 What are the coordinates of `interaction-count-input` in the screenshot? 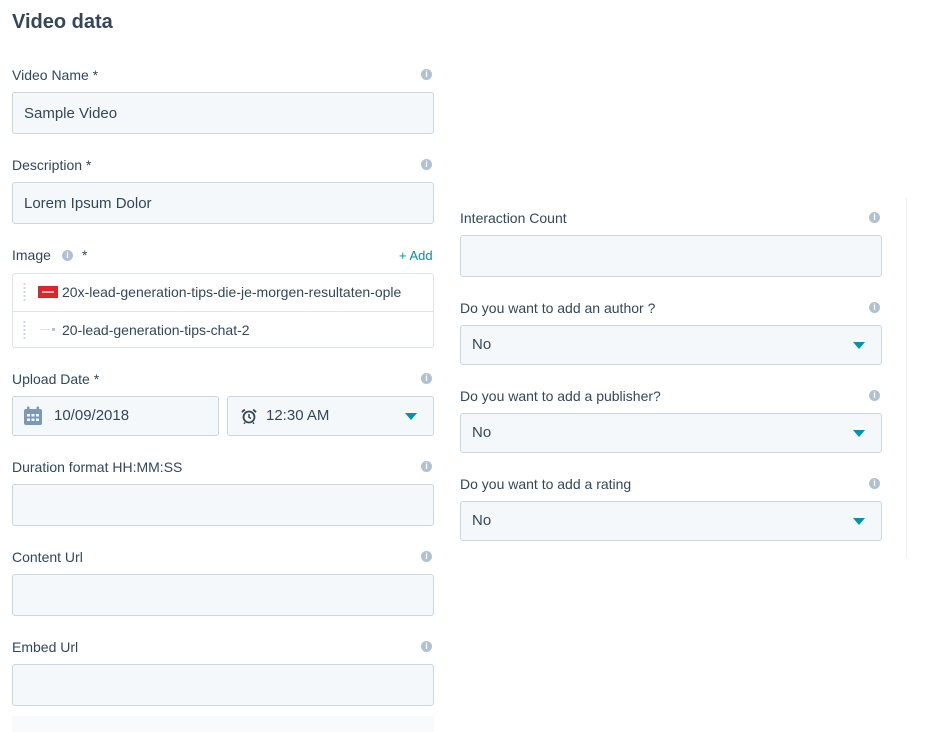 It's located at (671, 256).